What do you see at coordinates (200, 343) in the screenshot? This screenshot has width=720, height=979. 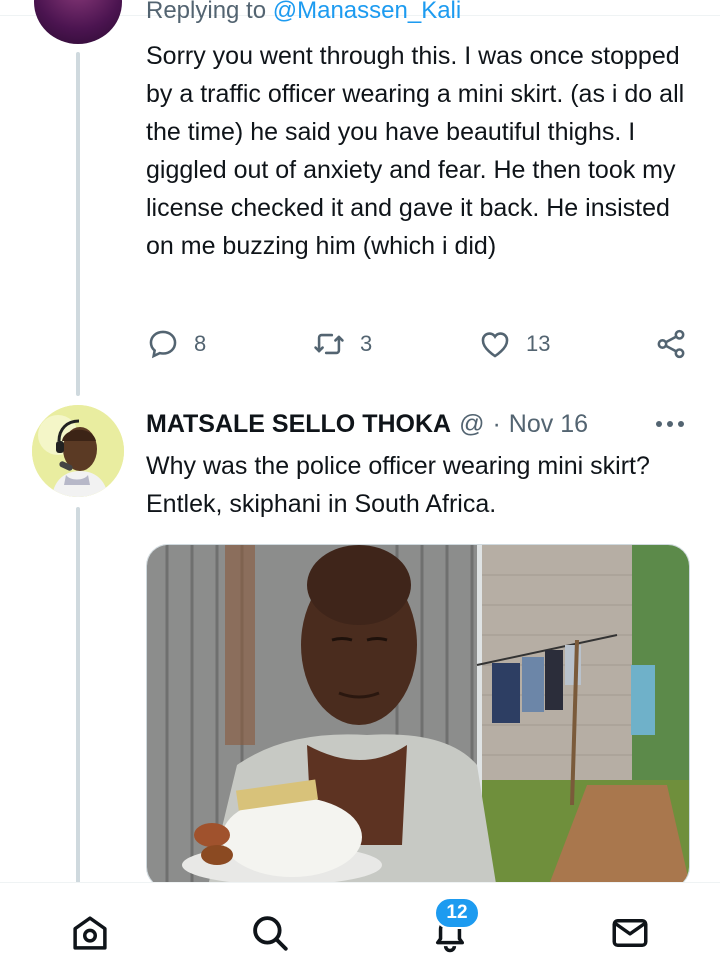 I see `reply-count: 8` at bounding box center [200, 343].